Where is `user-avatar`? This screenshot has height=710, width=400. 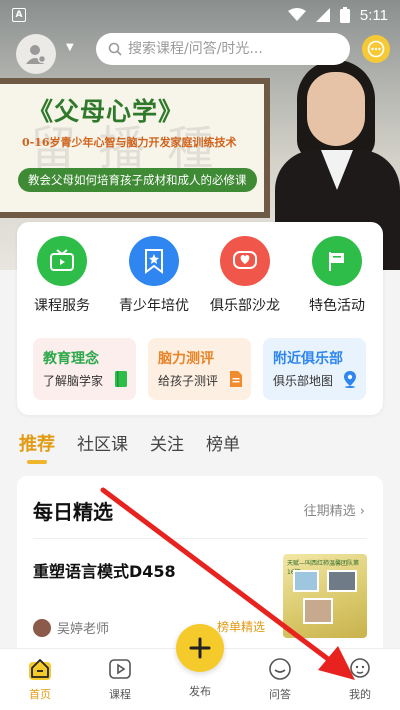
user-avatar is located at coordinates (36, 54).